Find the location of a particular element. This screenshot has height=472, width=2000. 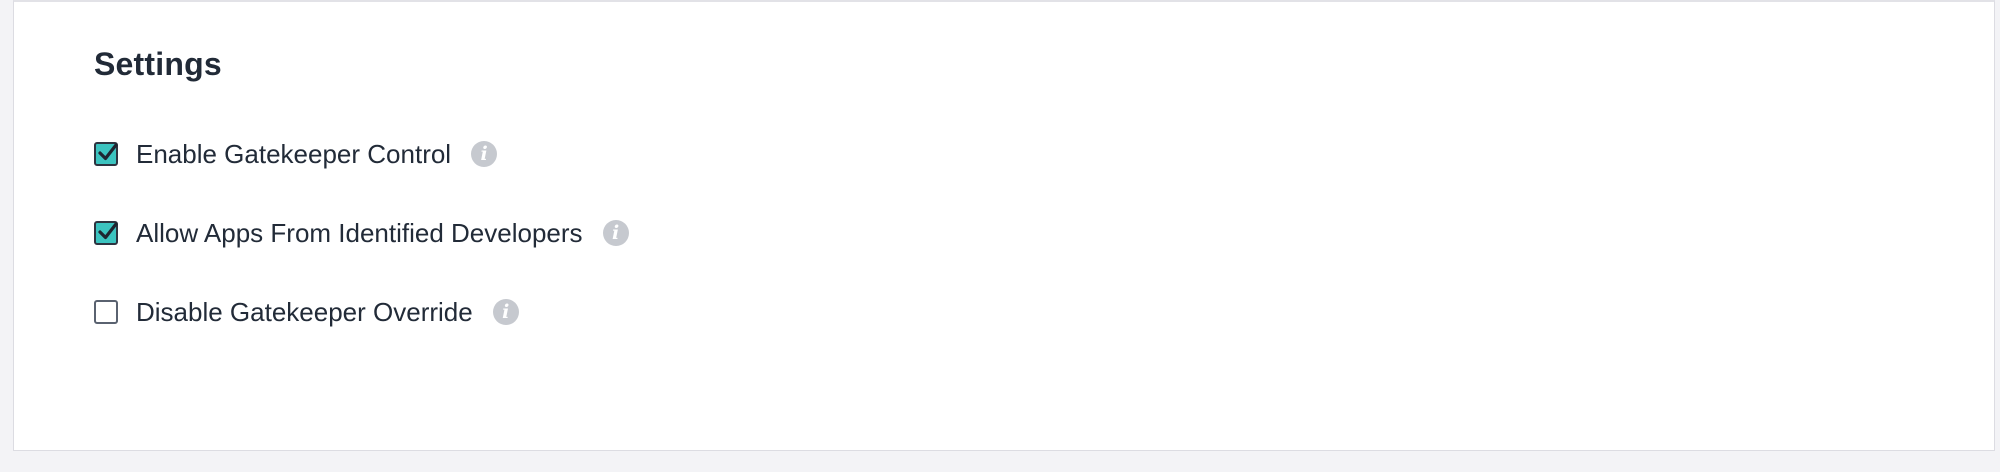

option-allow-apps-from-identified-developers: Allow Apps From Identified Developers i is located at coordinates (361, 233).